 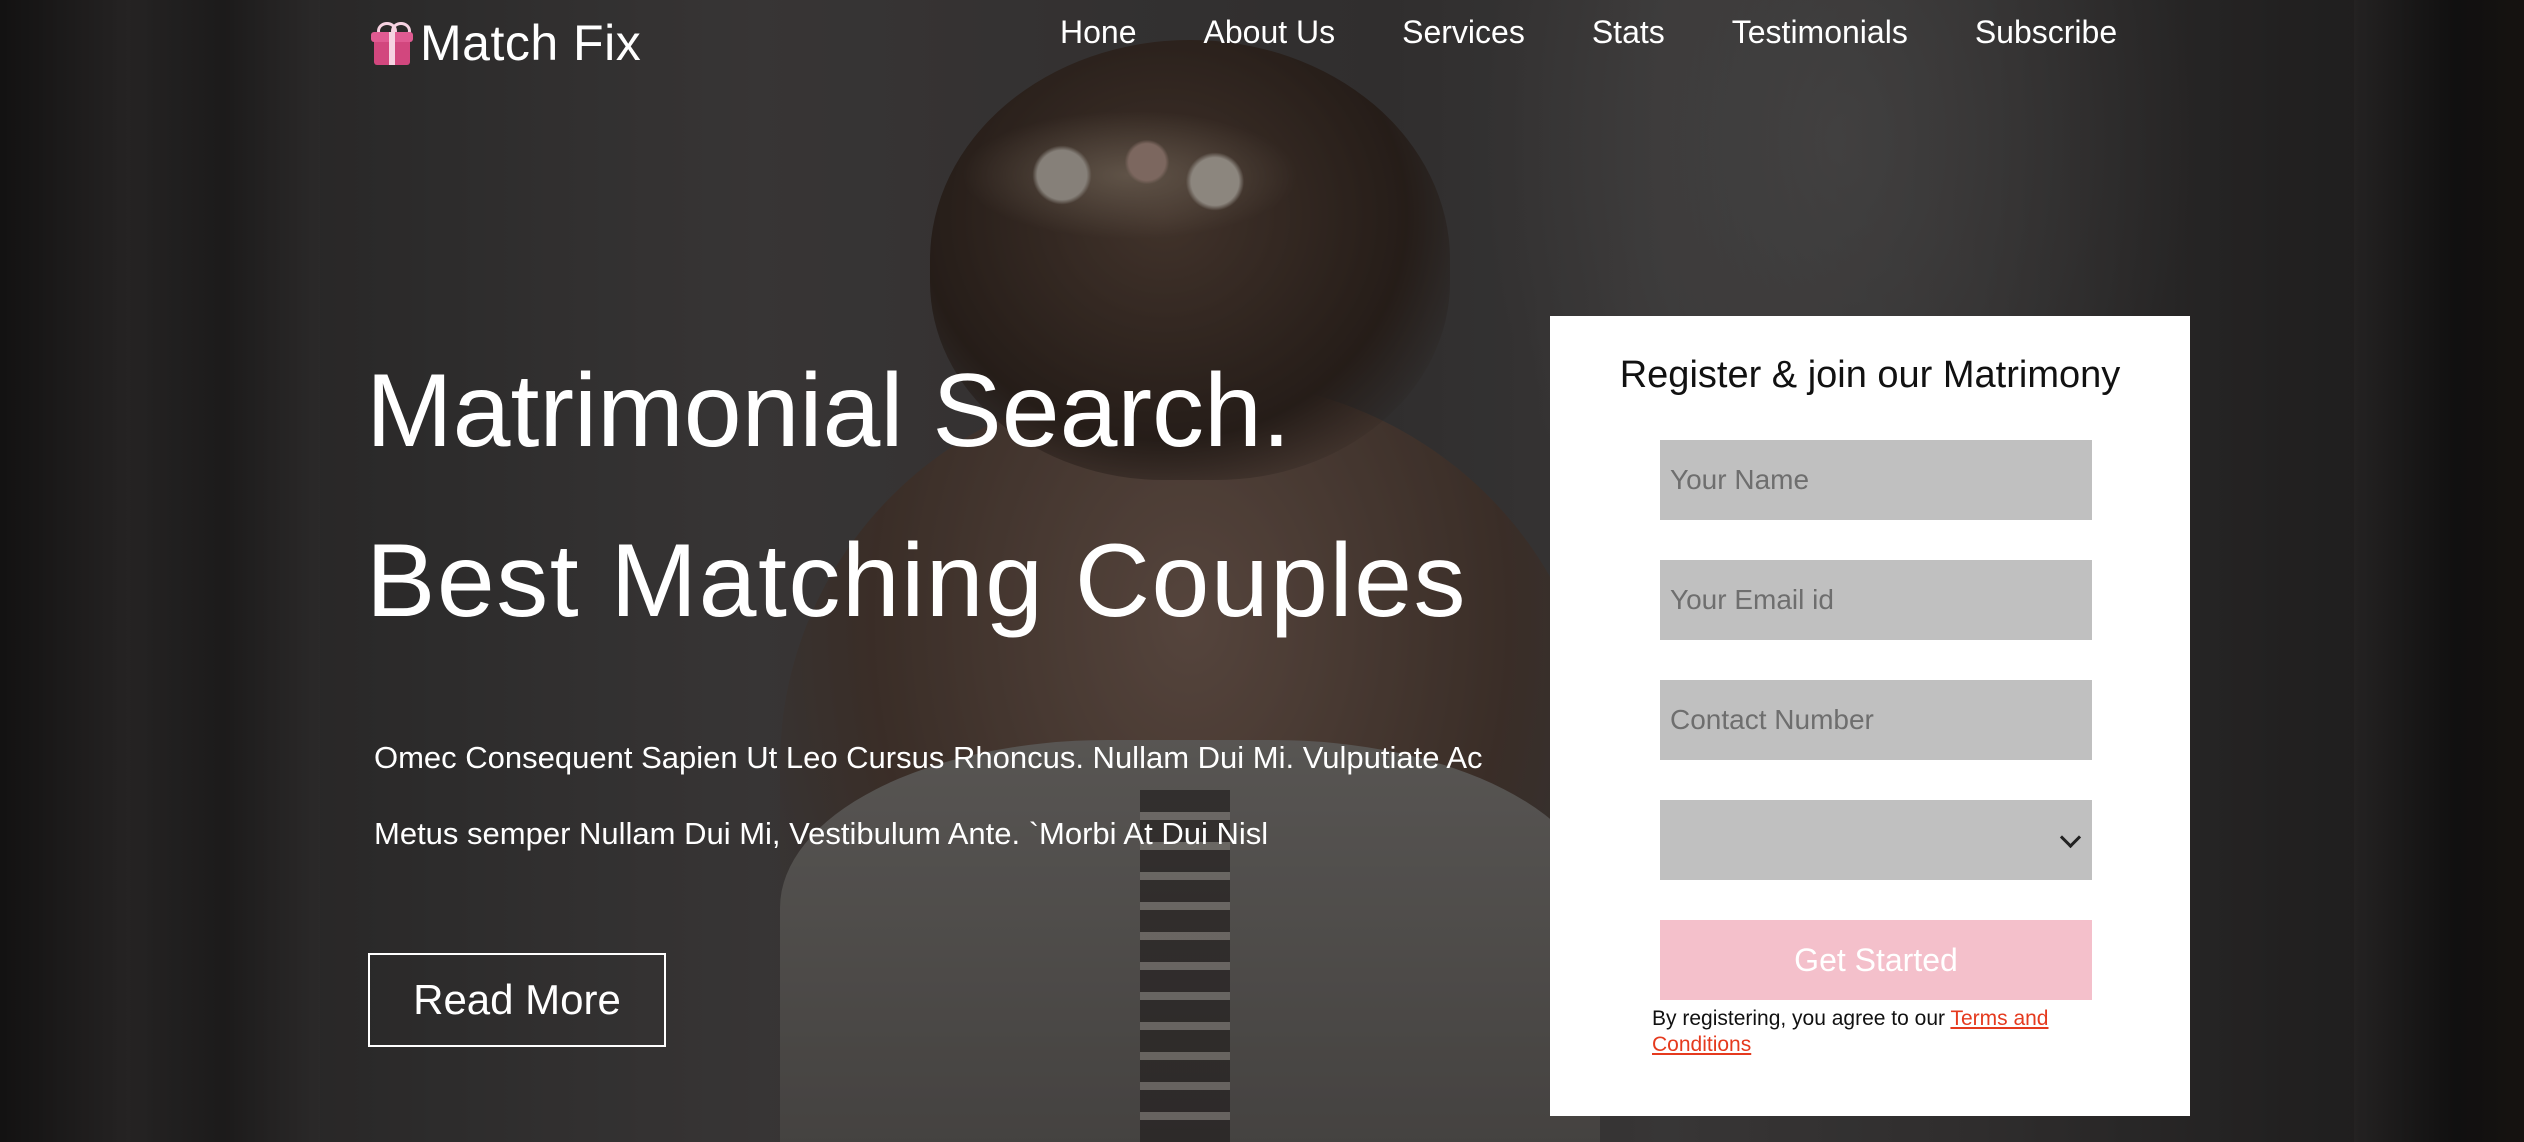 I want to click on nav-item-stats: Stats, so click(x=1628, y=32).